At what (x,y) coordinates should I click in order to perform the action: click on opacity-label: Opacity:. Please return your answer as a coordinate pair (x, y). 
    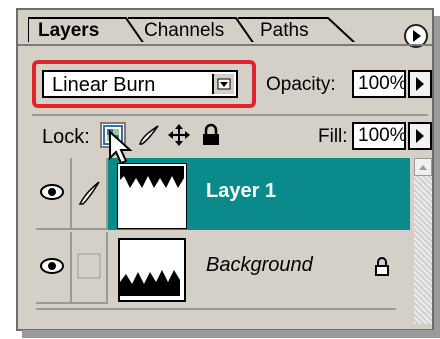
    Looking at the image, I should click on (301, 84).